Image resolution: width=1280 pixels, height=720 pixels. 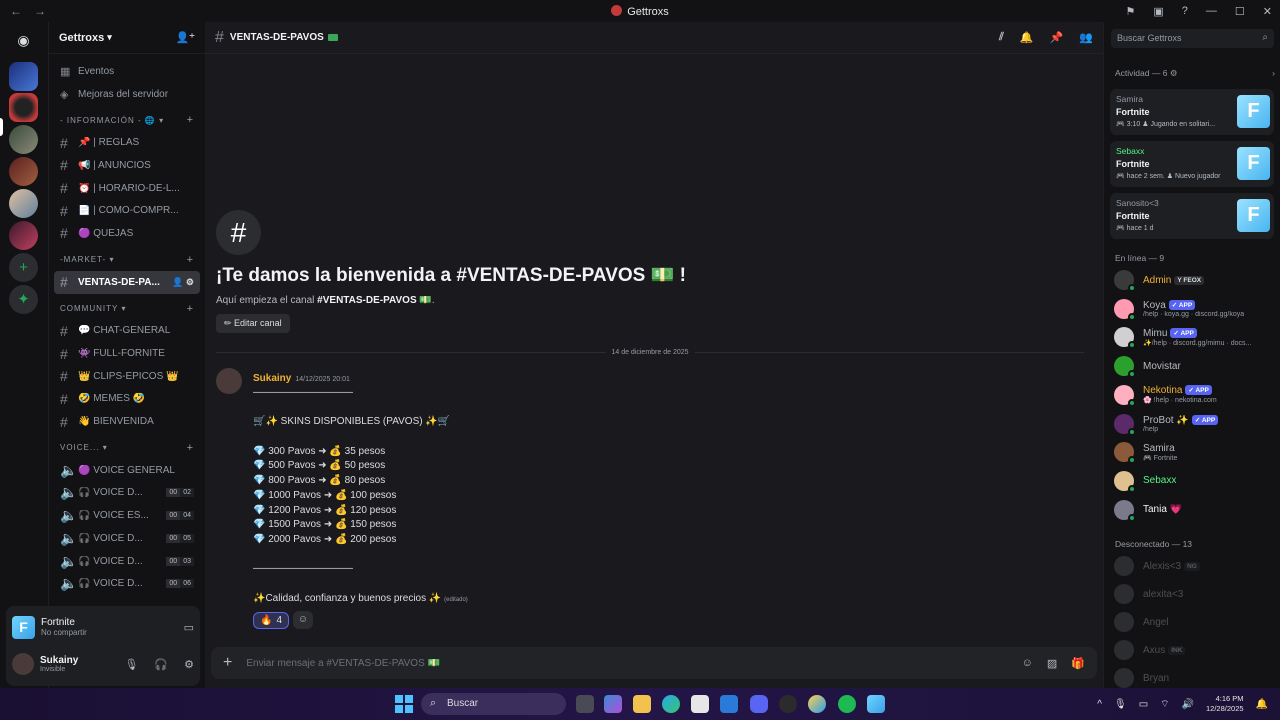 I want to click on category-community: COMMUNITY ▾ +, so click(x=127, y=309).